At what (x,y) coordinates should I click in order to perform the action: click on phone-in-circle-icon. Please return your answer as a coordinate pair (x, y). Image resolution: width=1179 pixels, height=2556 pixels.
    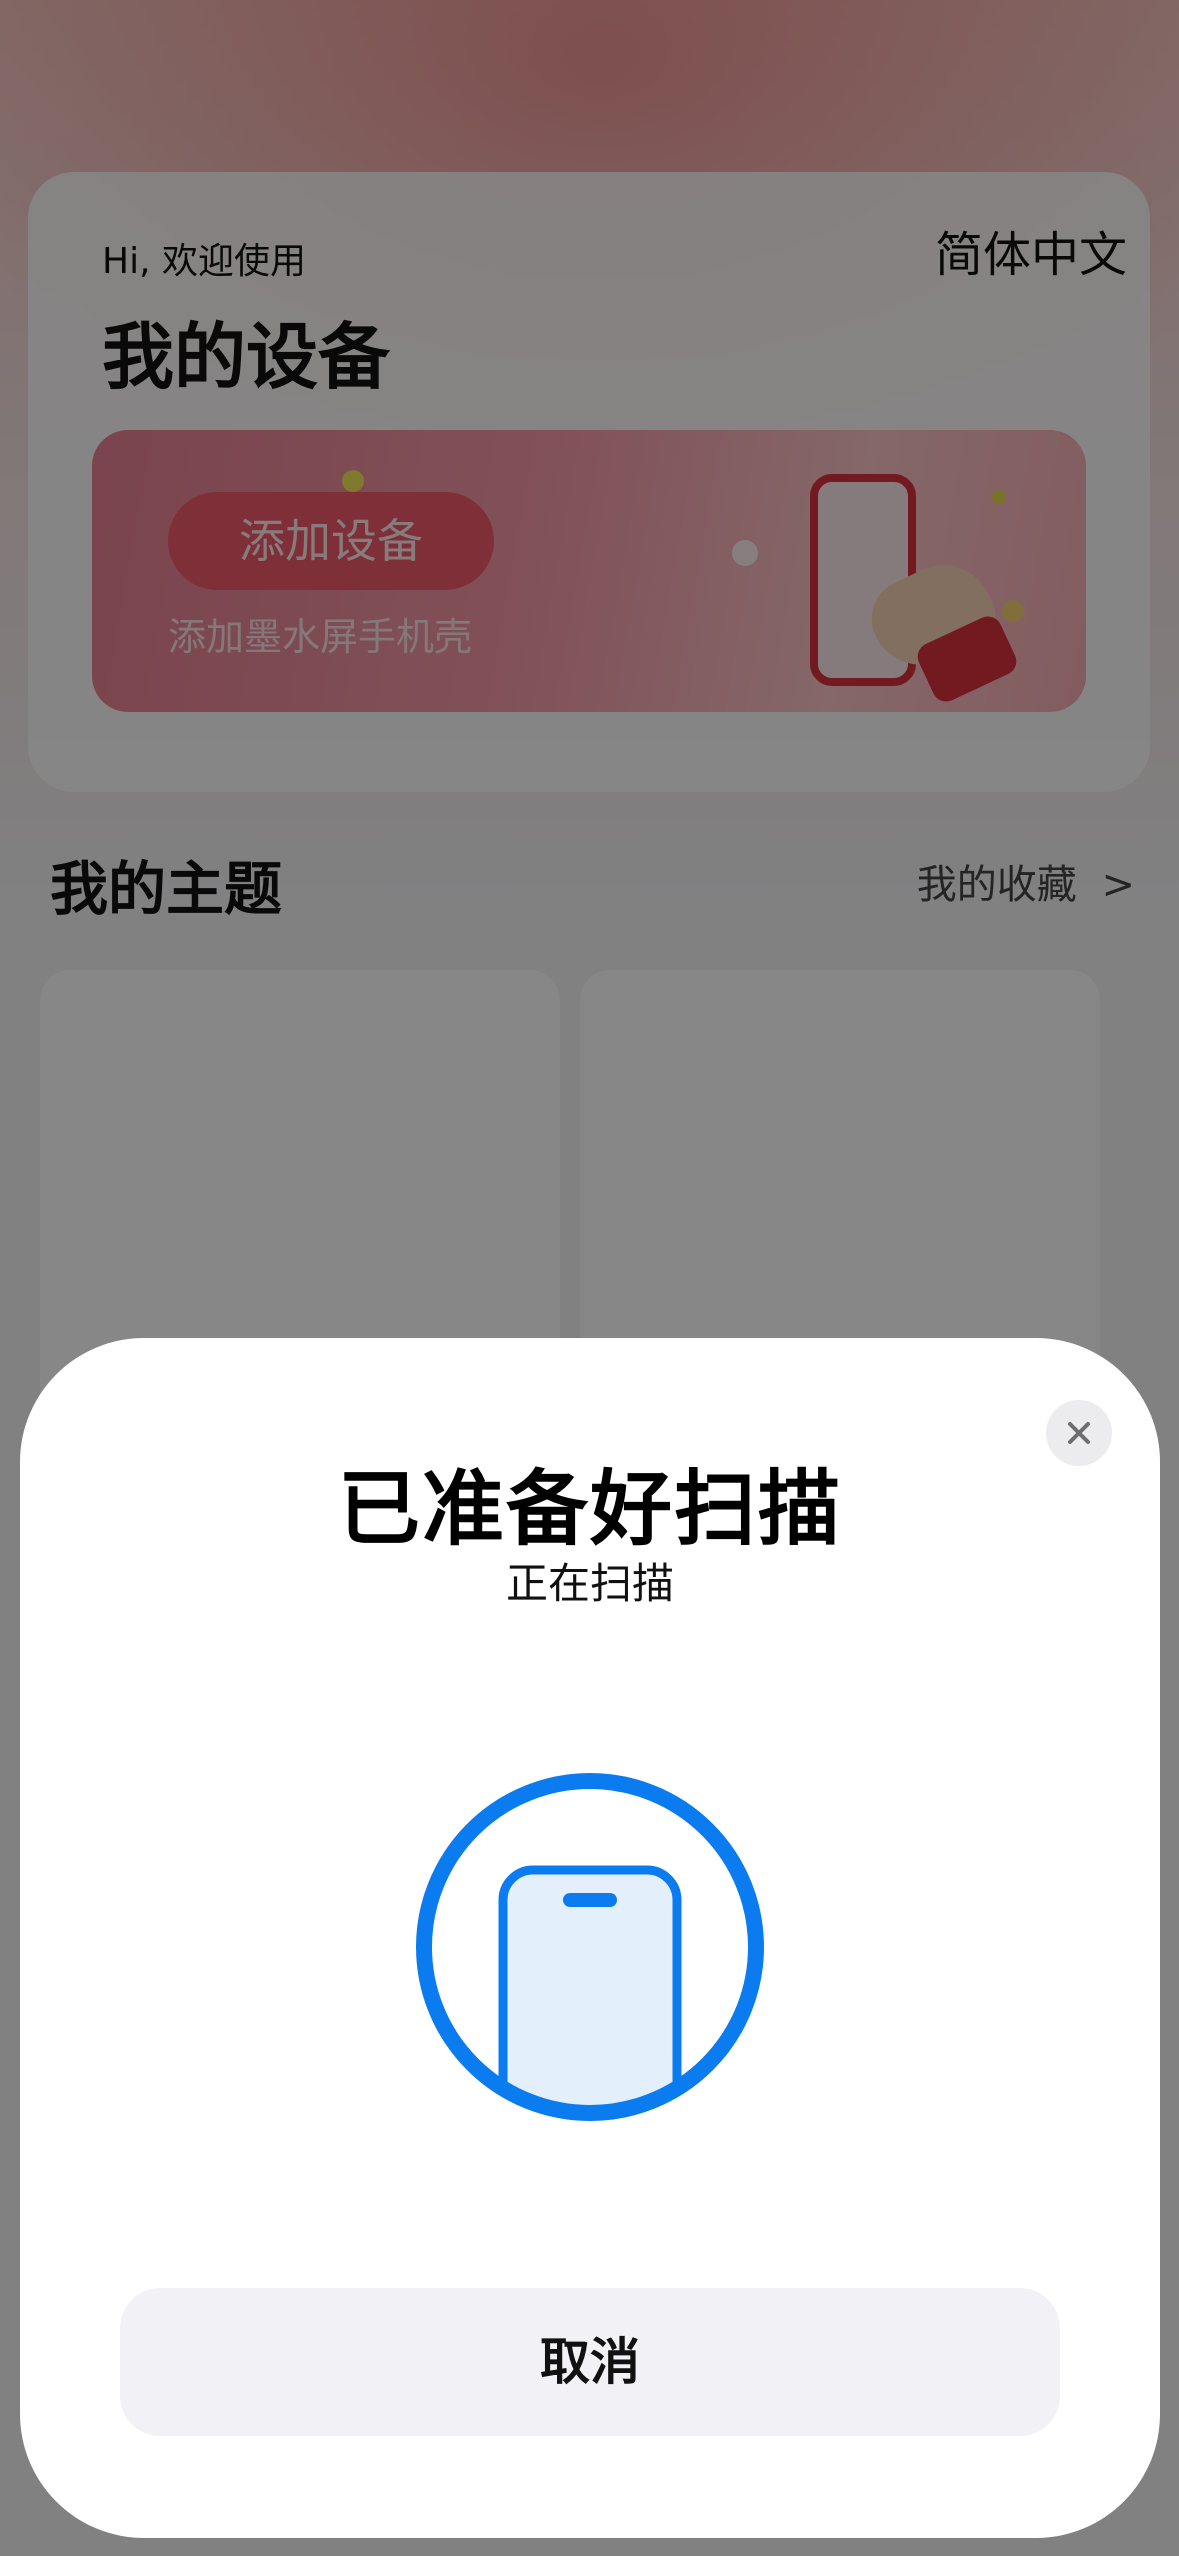
    Looking at the image, I should click on (590, 1947).